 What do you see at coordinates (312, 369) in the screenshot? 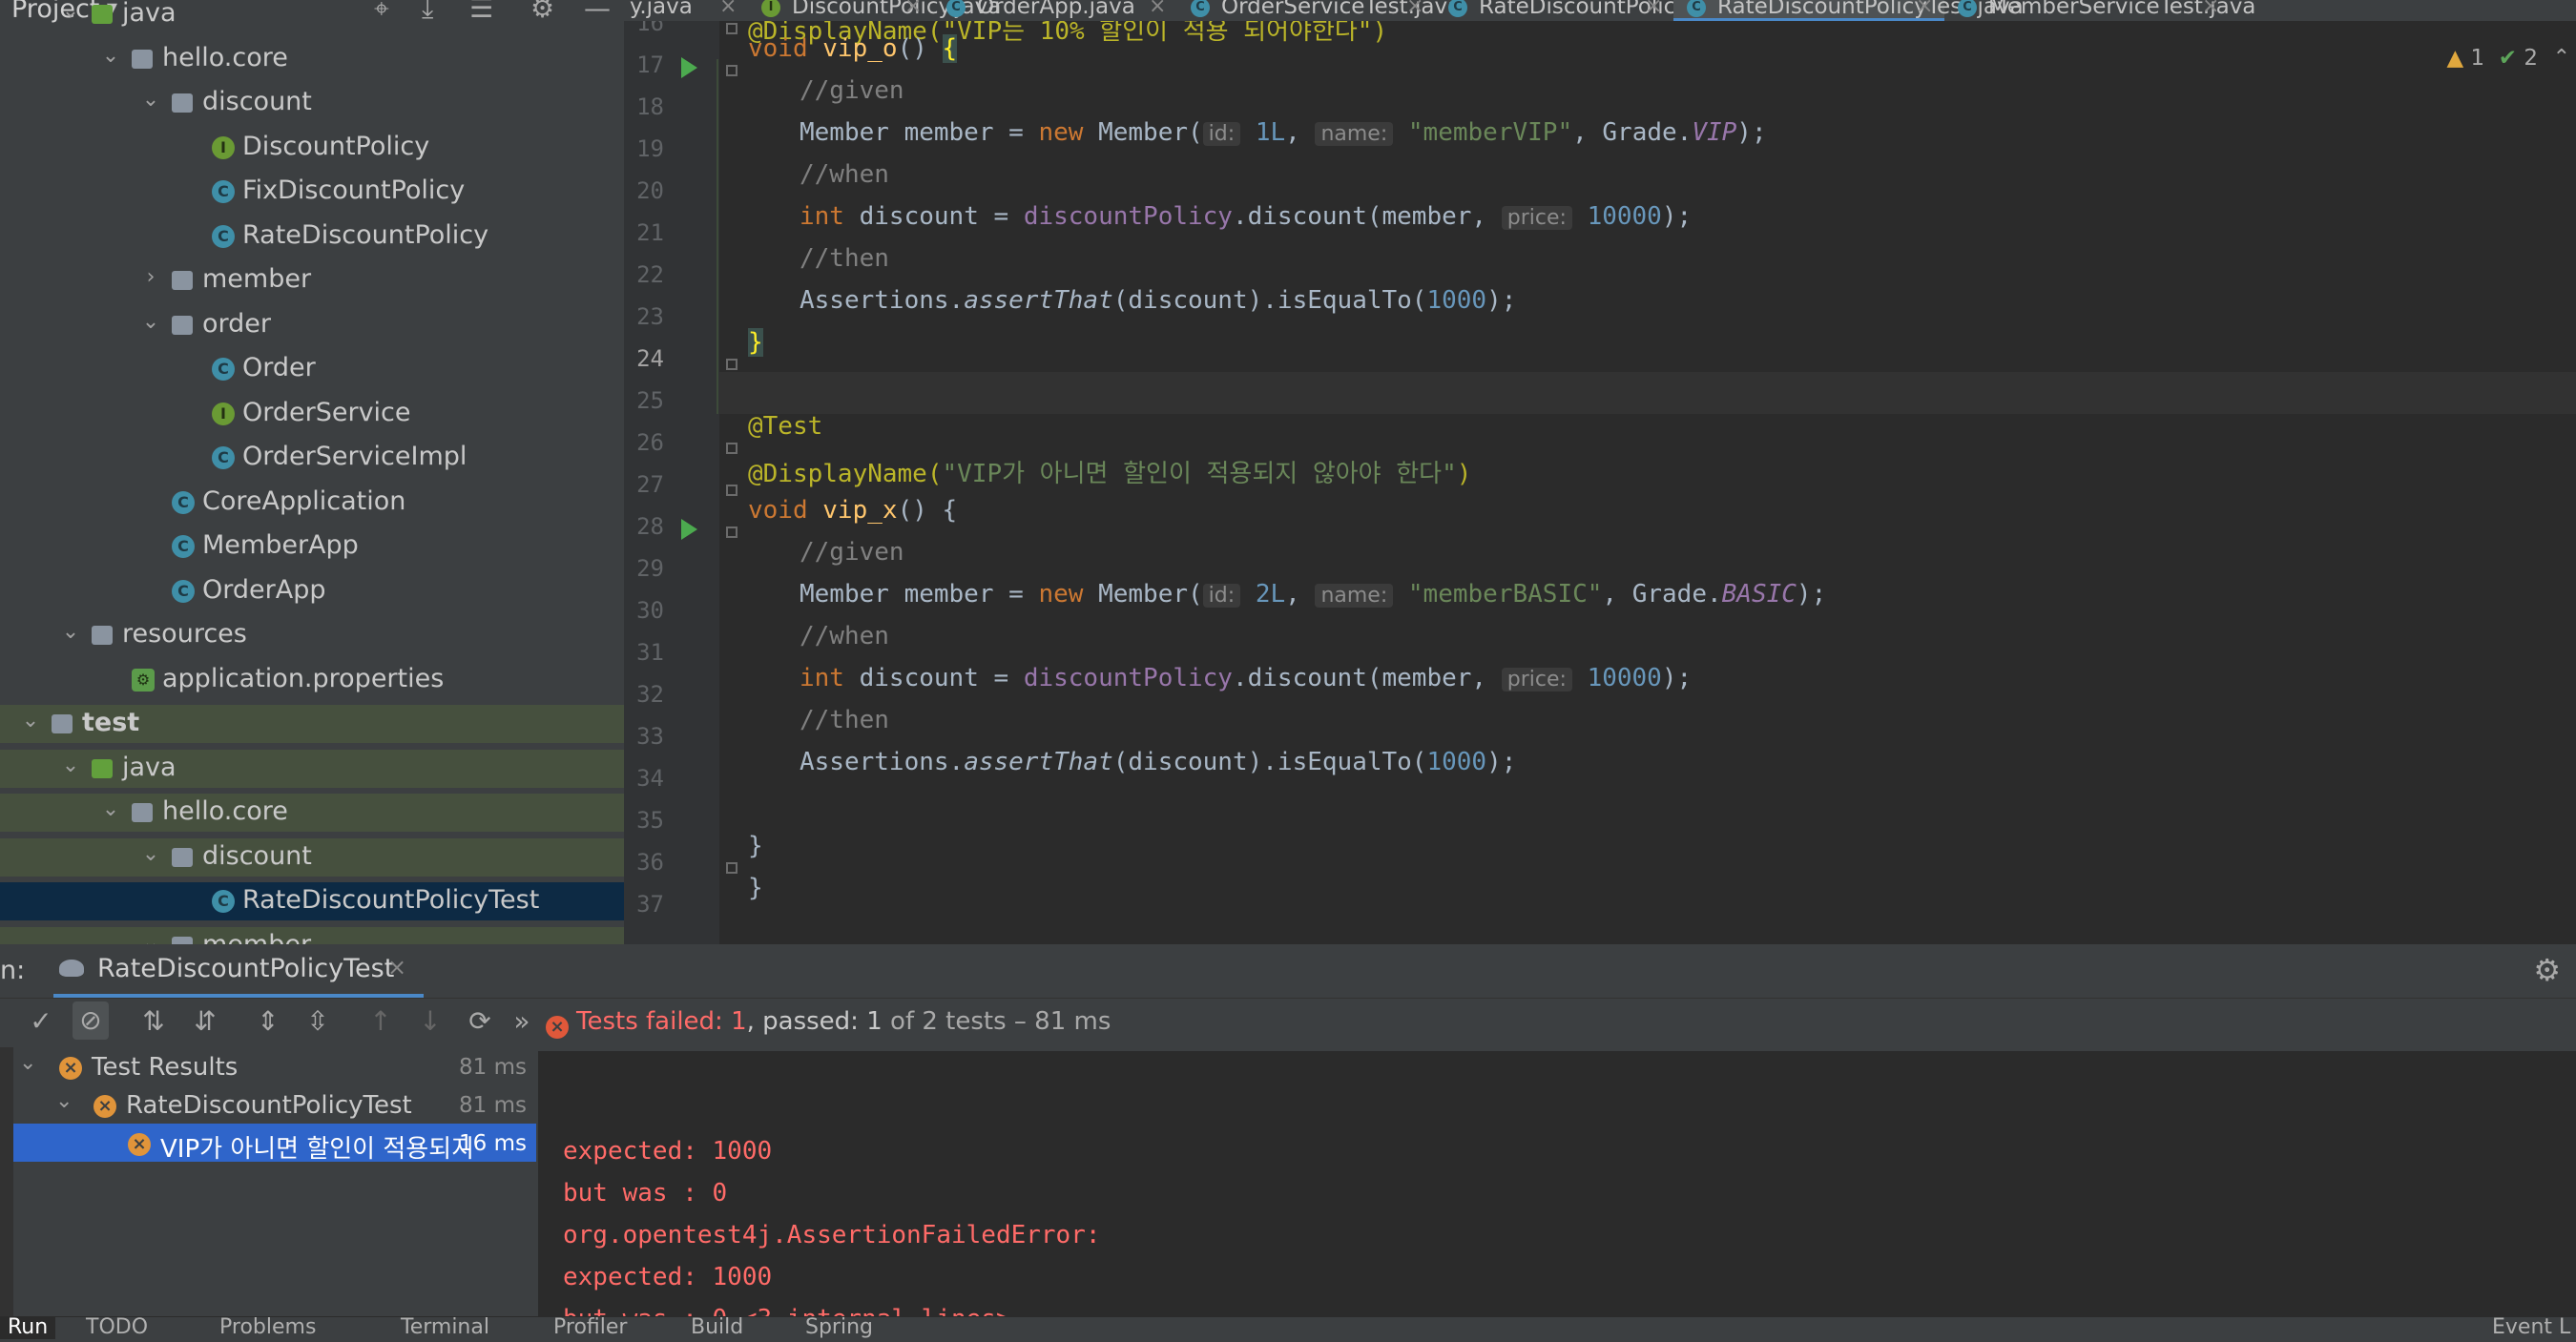
I see `tree-item: C Order` at bounding box center [312, 369].